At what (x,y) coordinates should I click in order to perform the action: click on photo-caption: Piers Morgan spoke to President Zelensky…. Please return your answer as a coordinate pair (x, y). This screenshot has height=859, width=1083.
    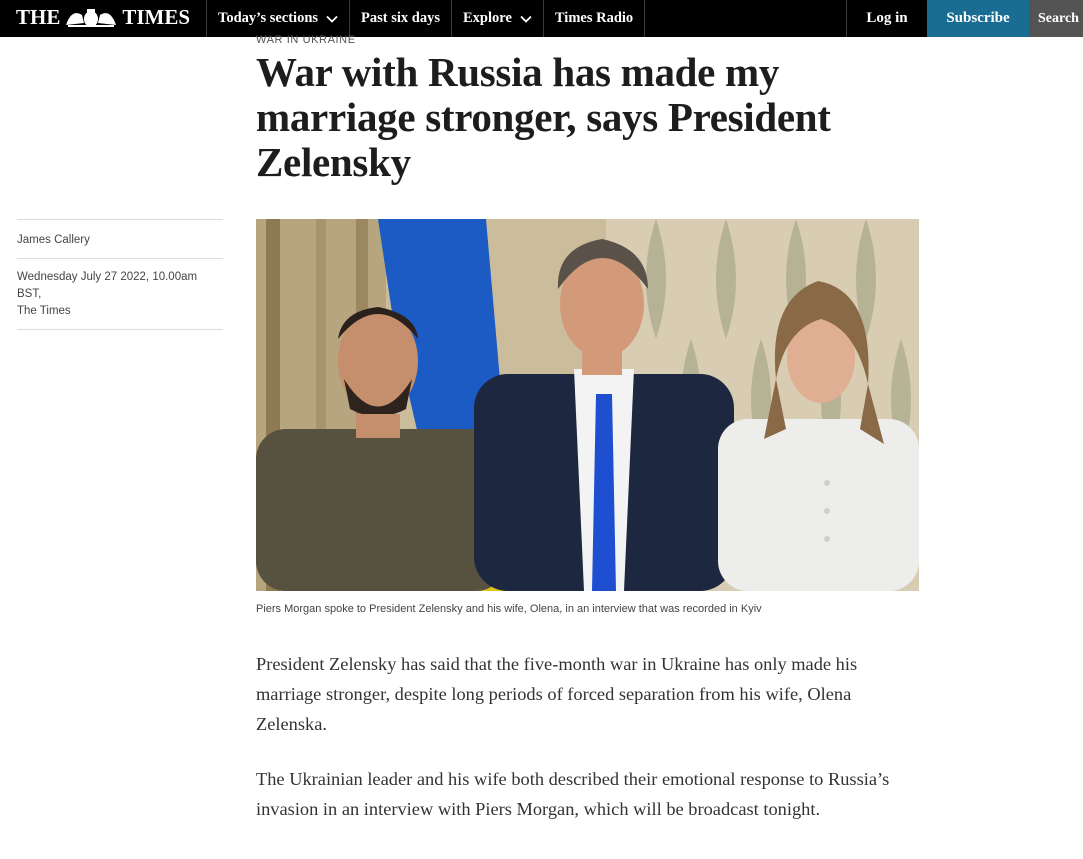
    Looking at the image, I should click on (509, 609).